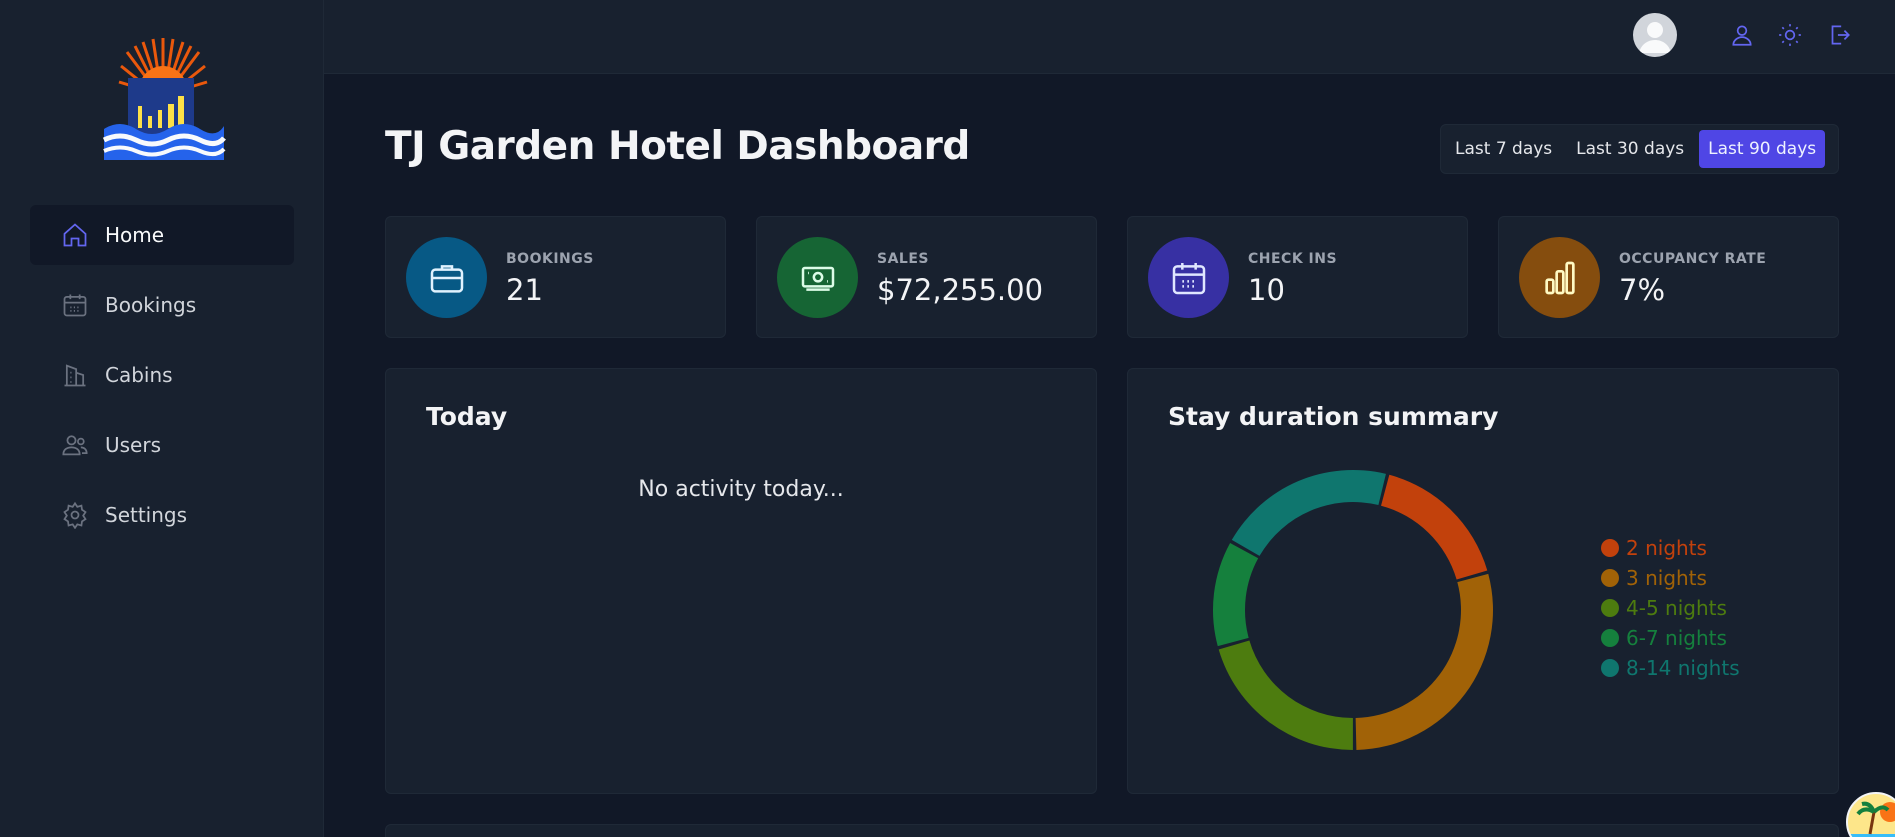  I want to click on stat-value: 10, so click(1266, 290).